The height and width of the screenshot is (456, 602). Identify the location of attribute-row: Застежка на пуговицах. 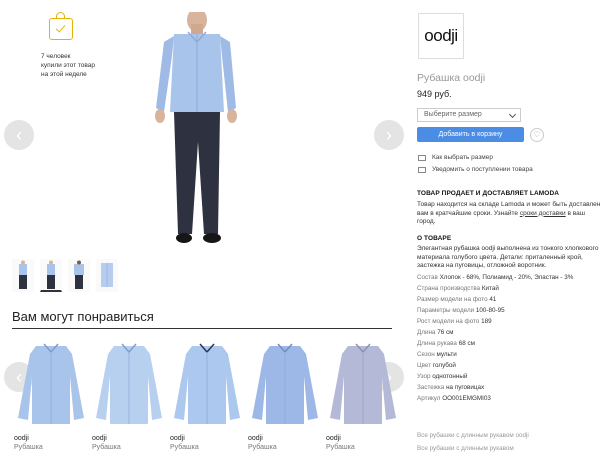
(451, 387).